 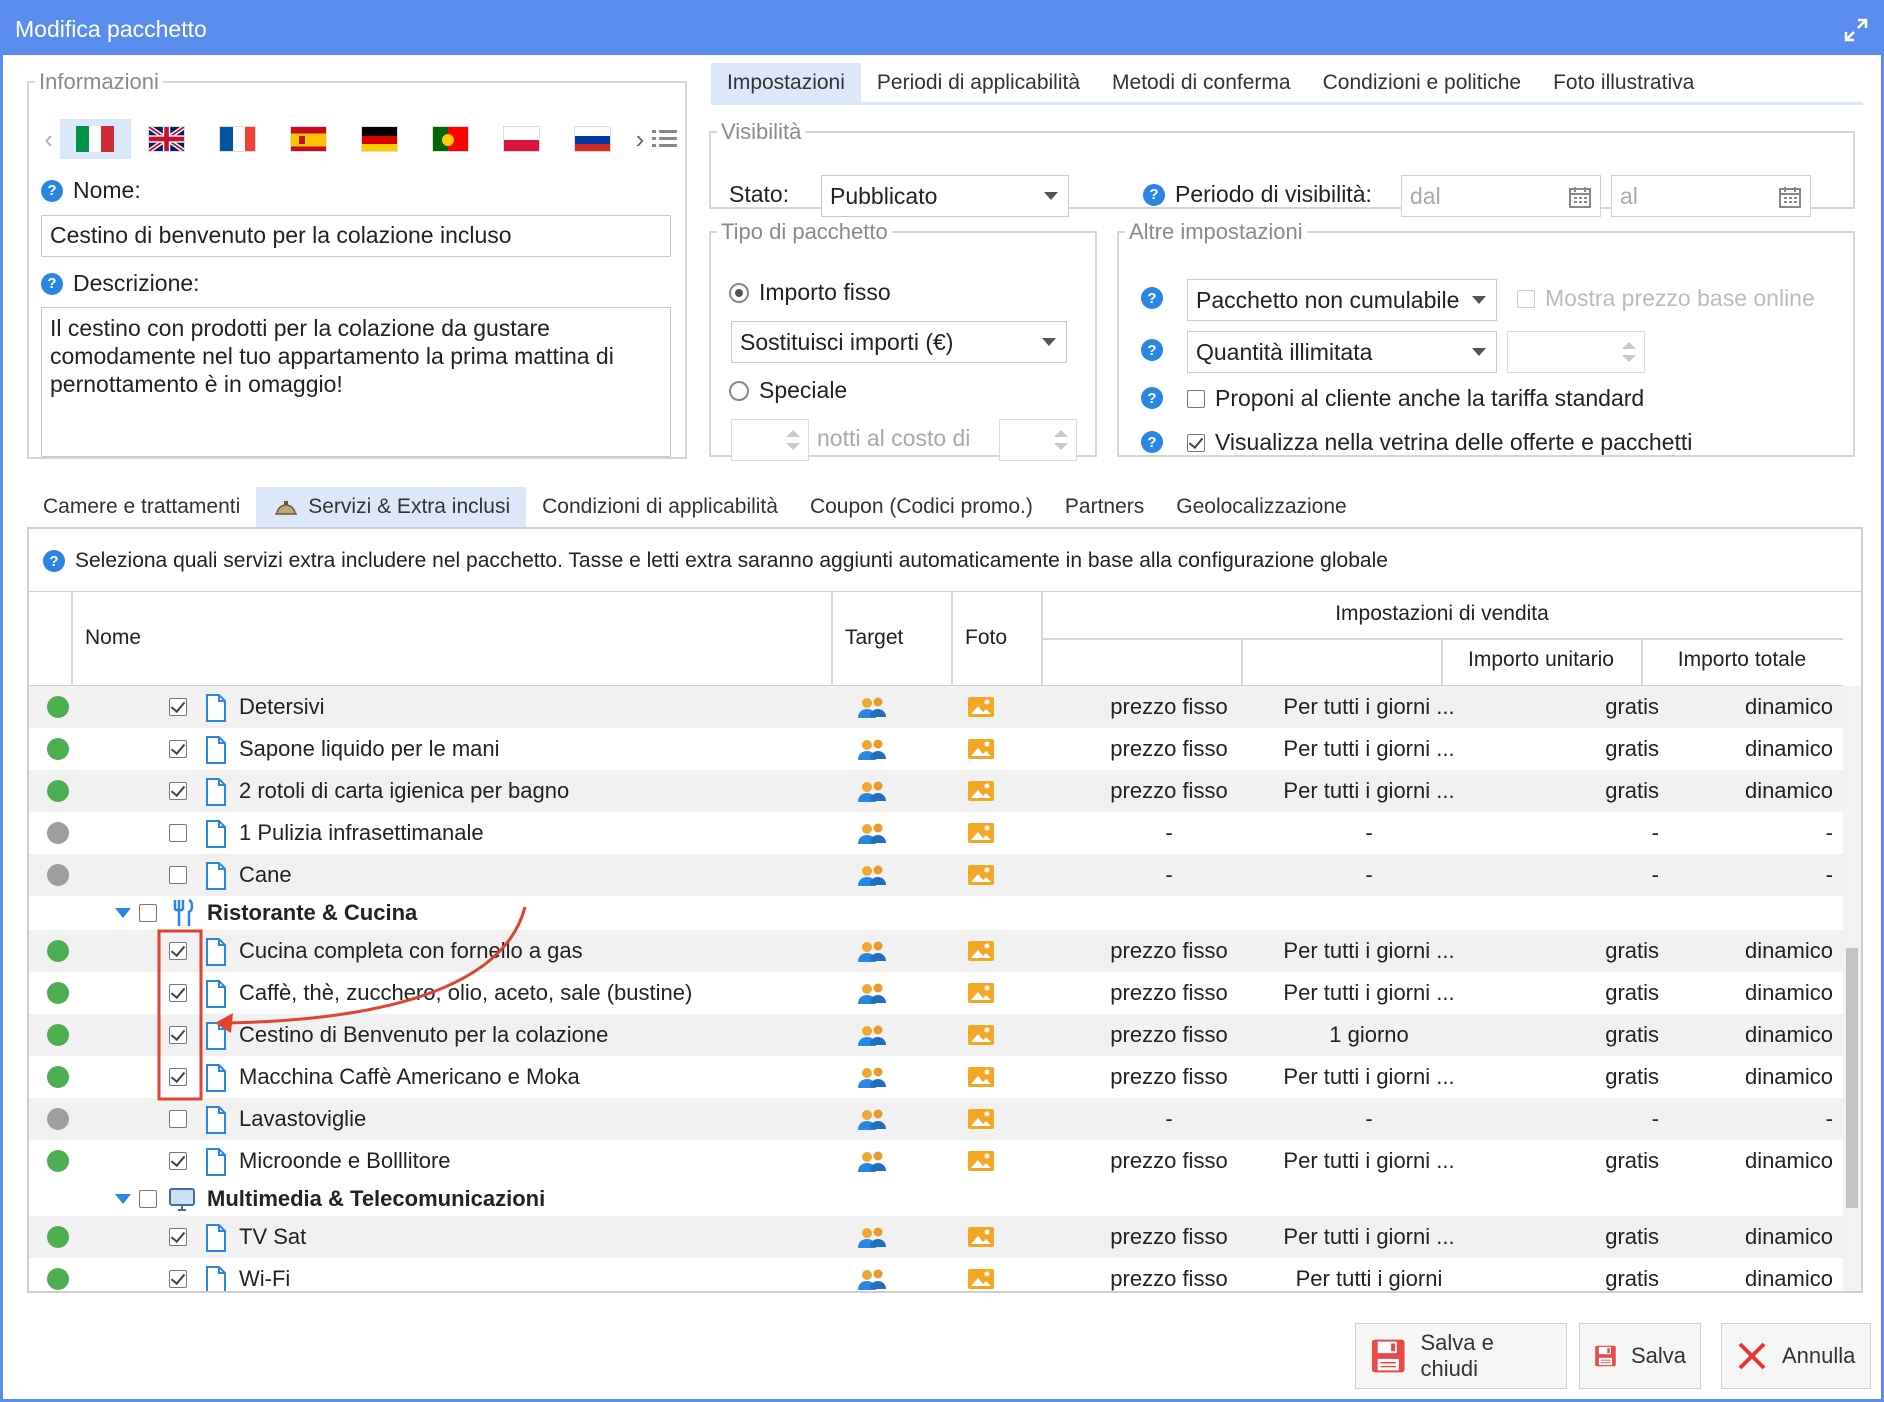 What do you see at coordinates (786, 82) in the screenshot?
I see `tab-impostazioni: Impostazioni` at bounding box center [786, 82].